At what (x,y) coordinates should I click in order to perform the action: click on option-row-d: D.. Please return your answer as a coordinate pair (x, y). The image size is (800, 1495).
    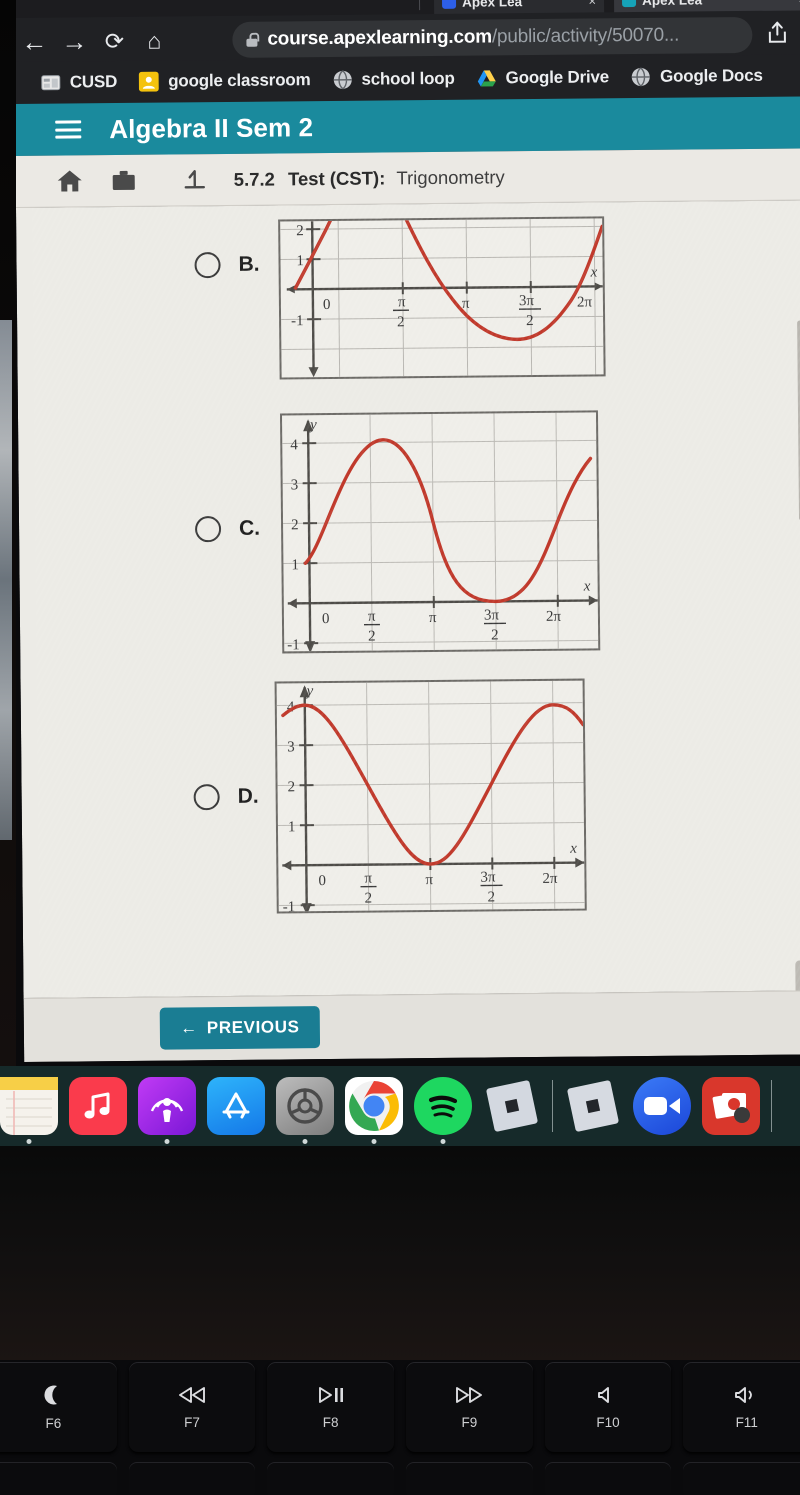
    Looking at the image, I should click on (226, 797).